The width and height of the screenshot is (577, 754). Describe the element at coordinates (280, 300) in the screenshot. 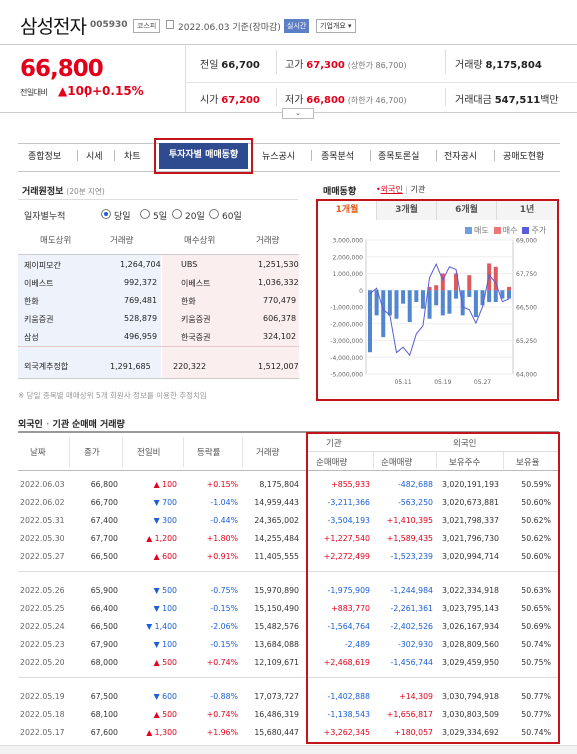

I see `buy-volume: 770,479` at that location.